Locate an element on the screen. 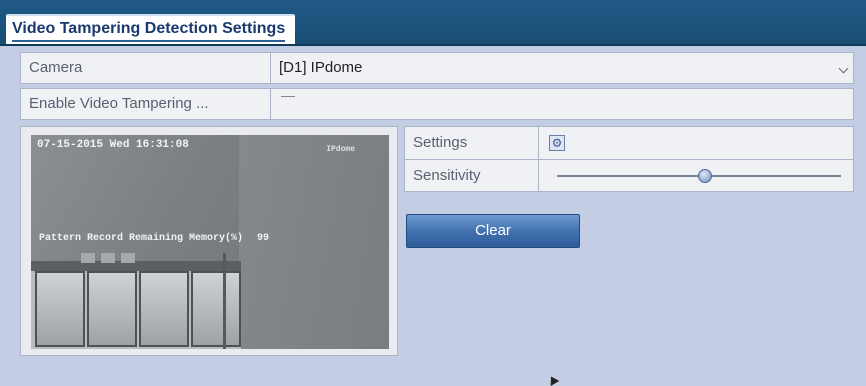  sensitivity-label: Sensitivity is located at coordinates (472, 176).